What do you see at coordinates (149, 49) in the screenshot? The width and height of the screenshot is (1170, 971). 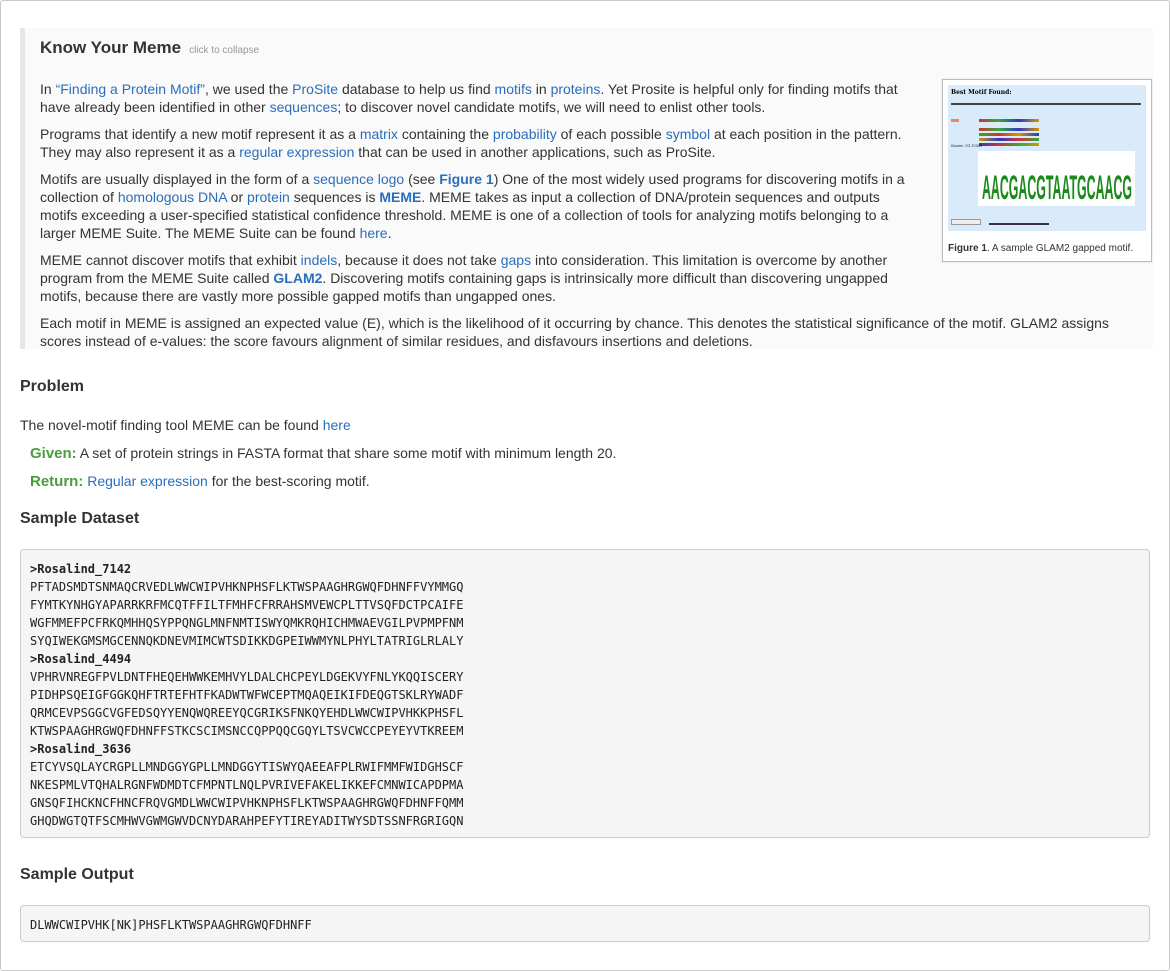 I see `kym-title: Know Your Meme click to collapse` at bounding box center [149, 49].